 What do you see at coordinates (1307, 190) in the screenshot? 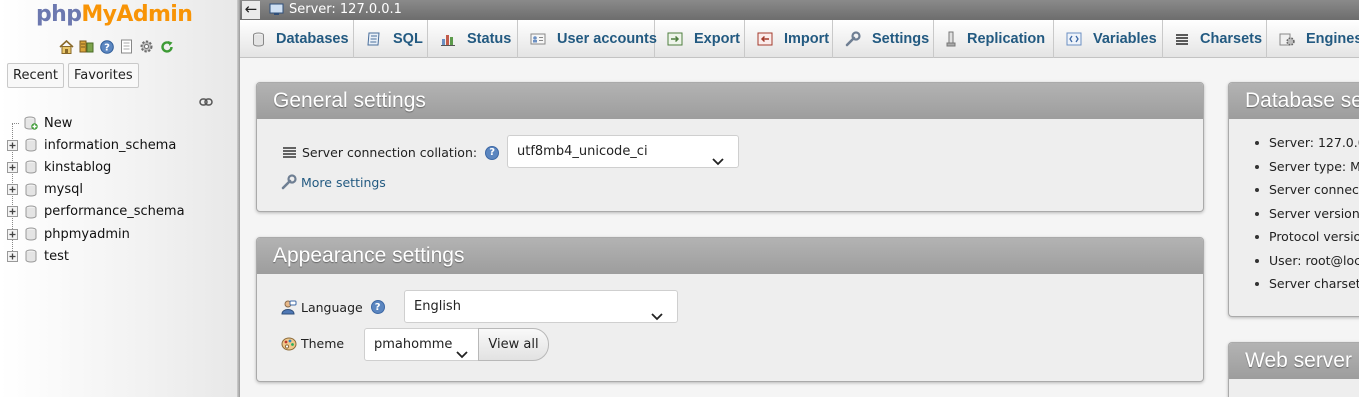
I see `info-item-server-connection: Server connecti` at bounding box center [1307, 190].